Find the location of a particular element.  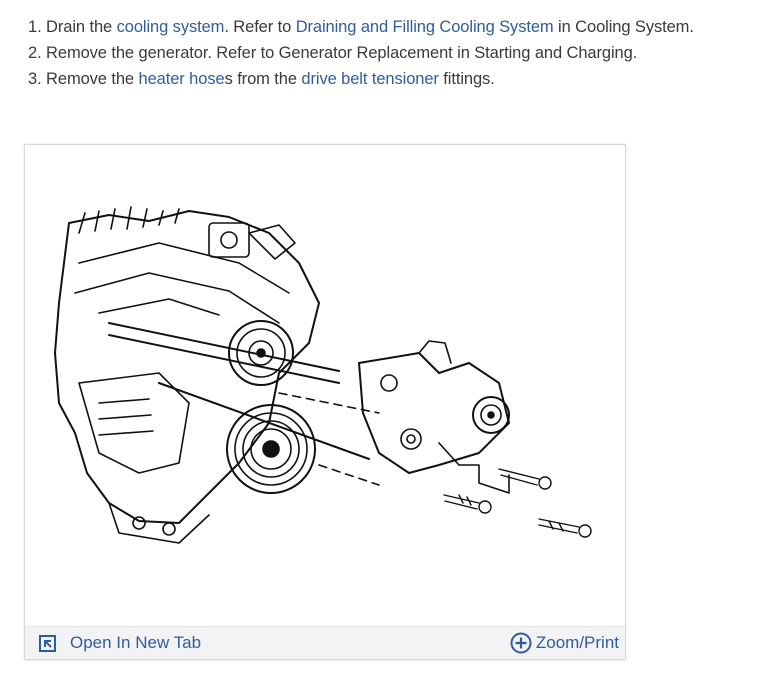

plus-circle-icon is located at coordinates (521, 643).